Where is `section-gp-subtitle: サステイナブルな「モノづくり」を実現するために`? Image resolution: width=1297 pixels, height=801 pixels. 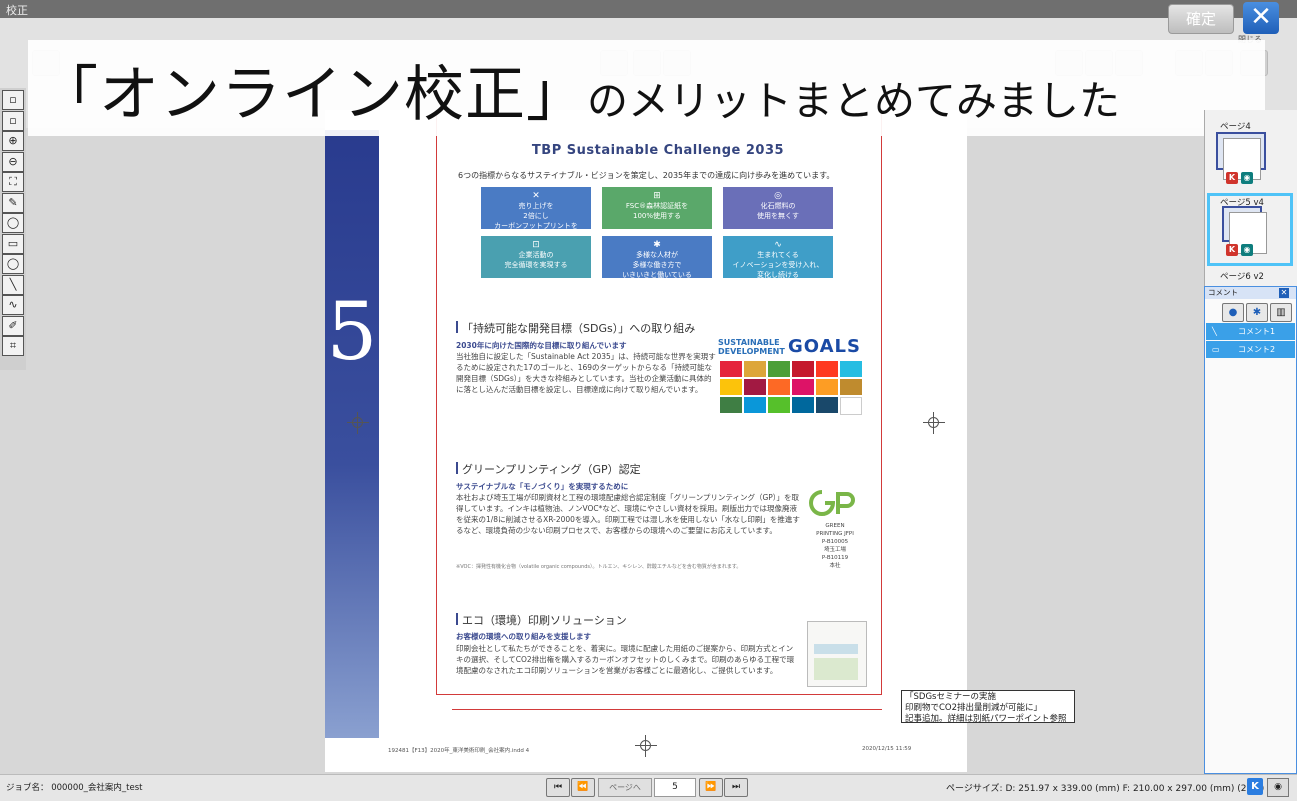 section-gp-subtitle: サステイナブルな「モノづくり」を実現するために is located at coordinates (542, 486).